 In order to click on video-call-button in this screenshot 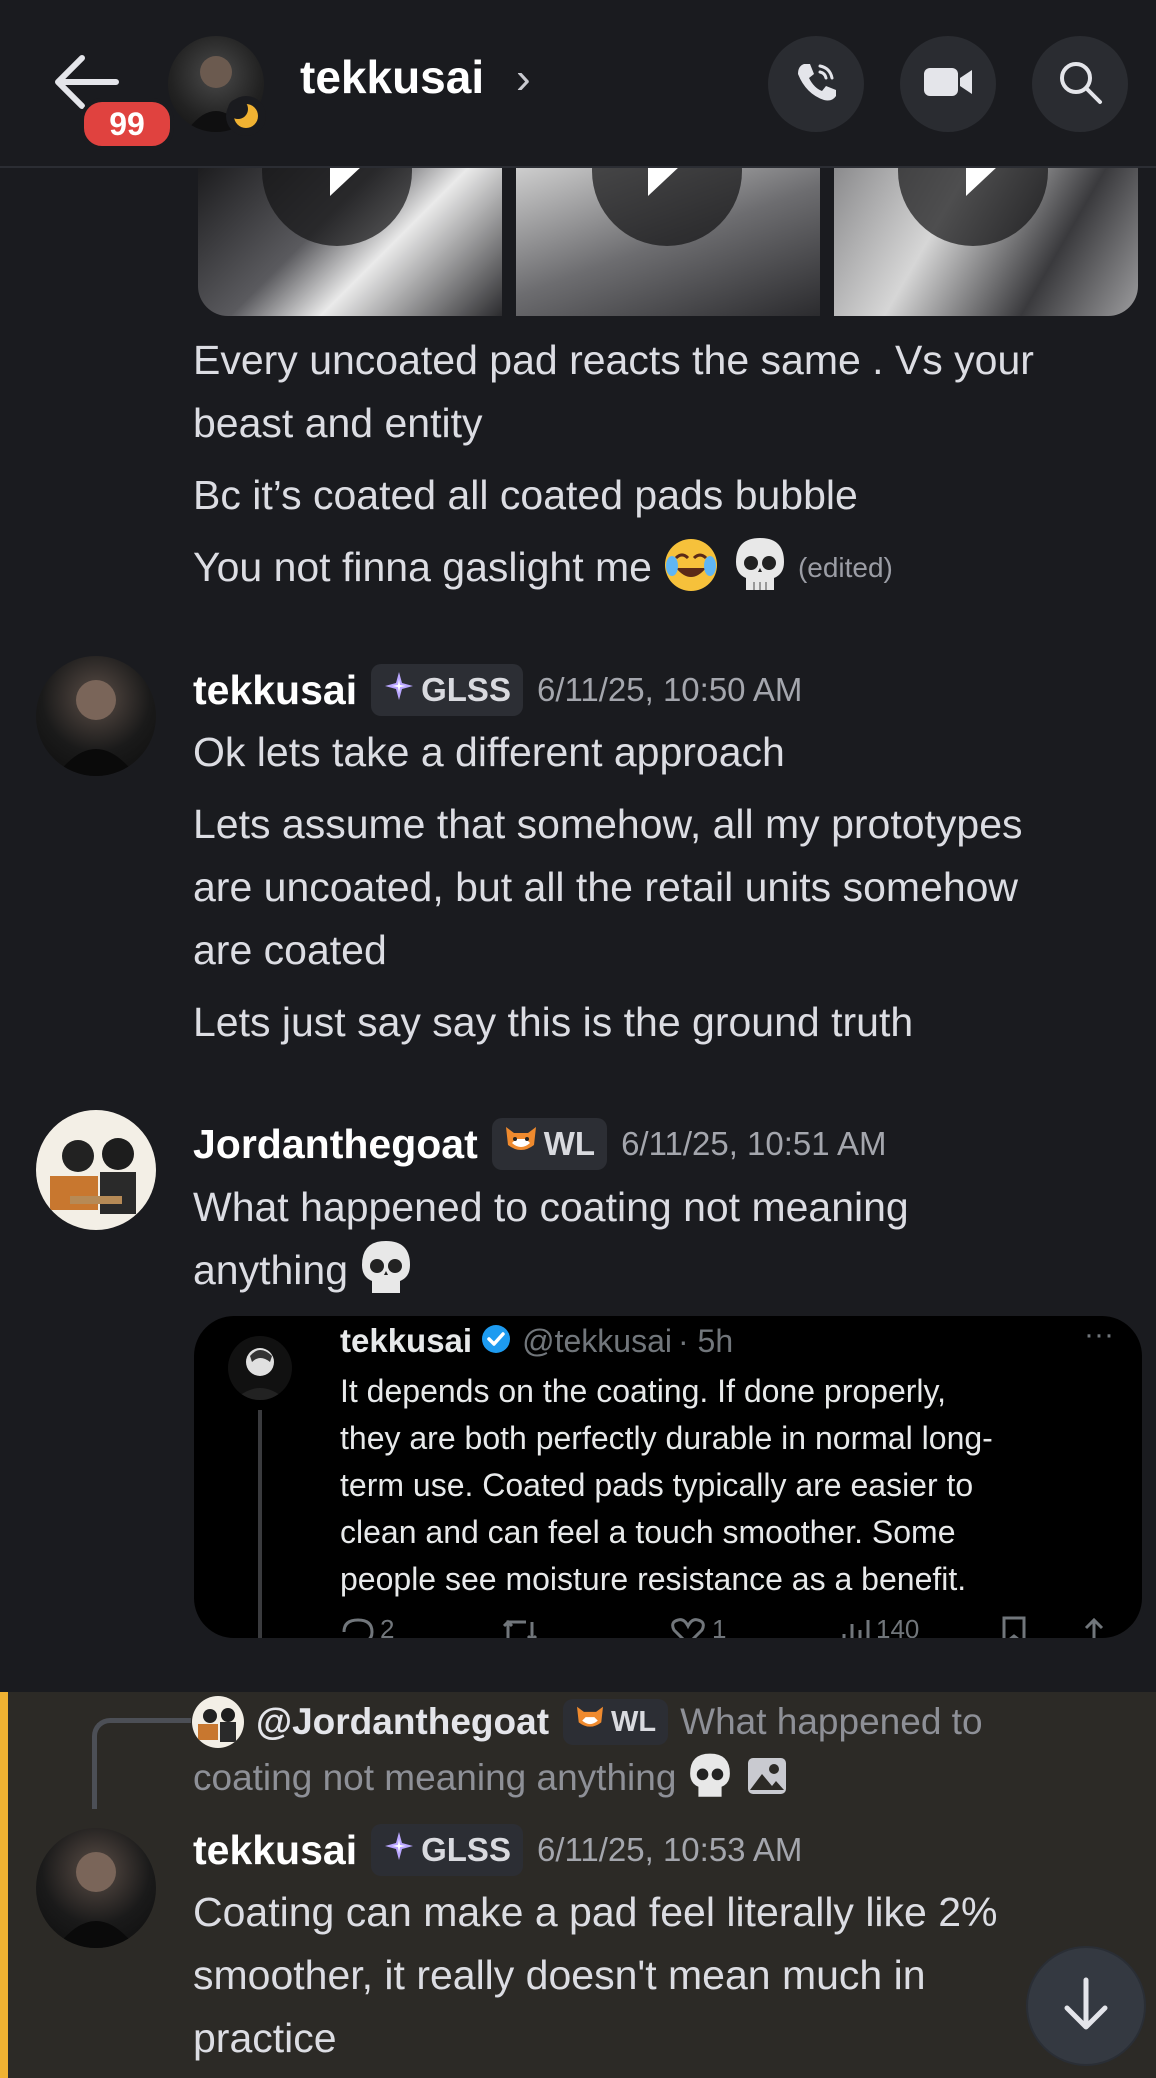, I will do `click(948, 84)`.